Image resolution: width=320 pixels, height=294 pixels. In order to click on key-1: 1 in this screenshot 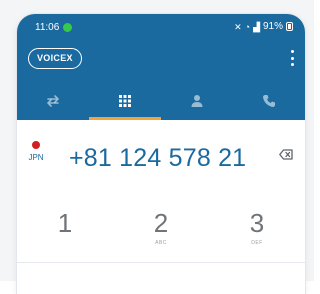, I will do `click(65, 231)`.